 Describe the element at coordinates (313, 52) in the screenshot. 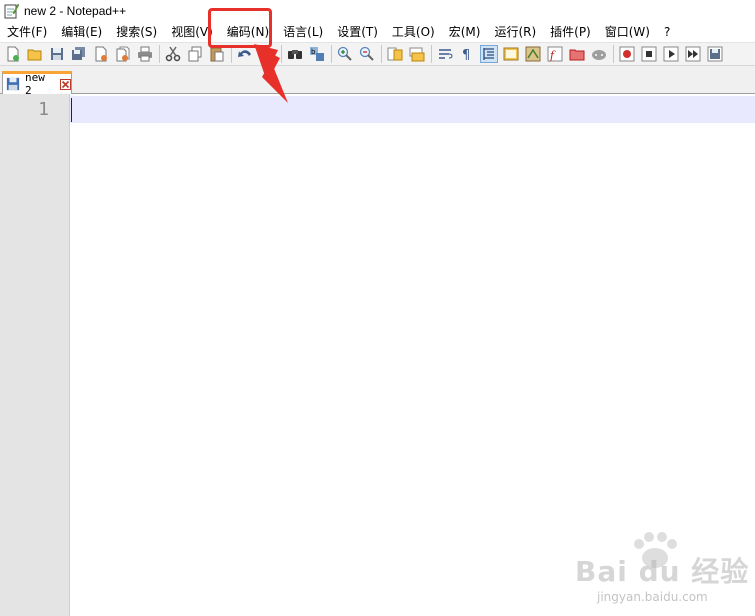

I see `svg-text: b` at that location.